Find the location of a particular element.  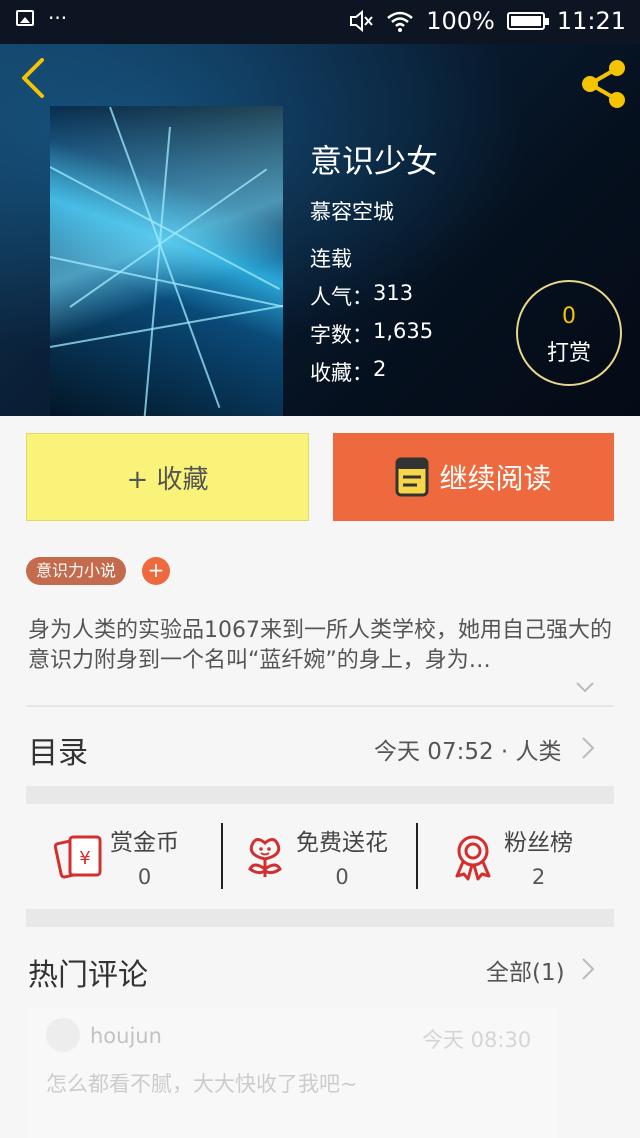

reward-label: 赏金币 is located at coordinates (144, 843).